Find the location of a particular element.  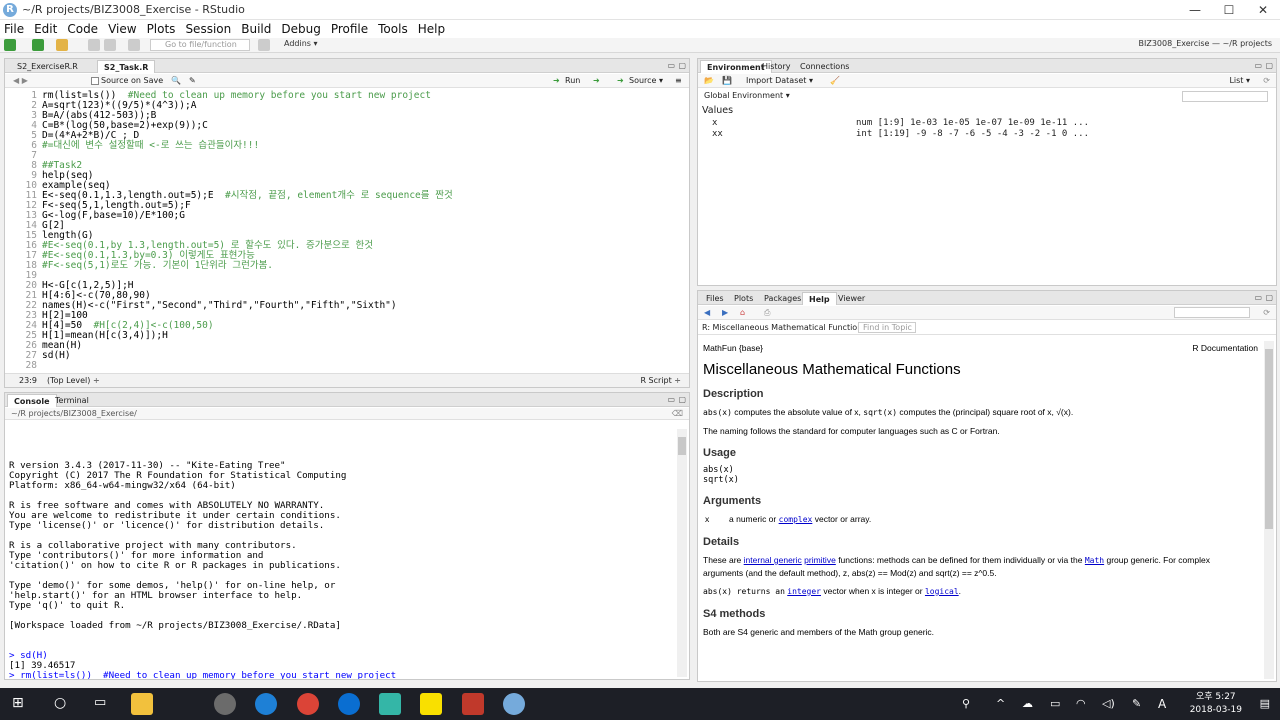

onedrive-icon: ☁ is located at coordinates (1027, 703).